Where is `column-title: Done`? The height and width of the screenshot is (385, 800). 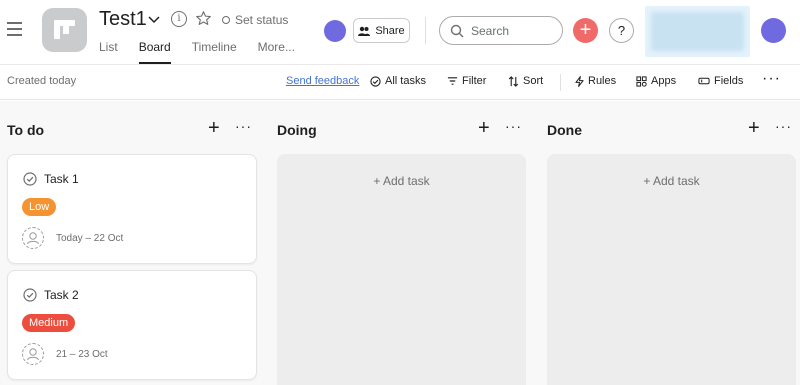
column-title: Done is located at coordinates (564, 130).